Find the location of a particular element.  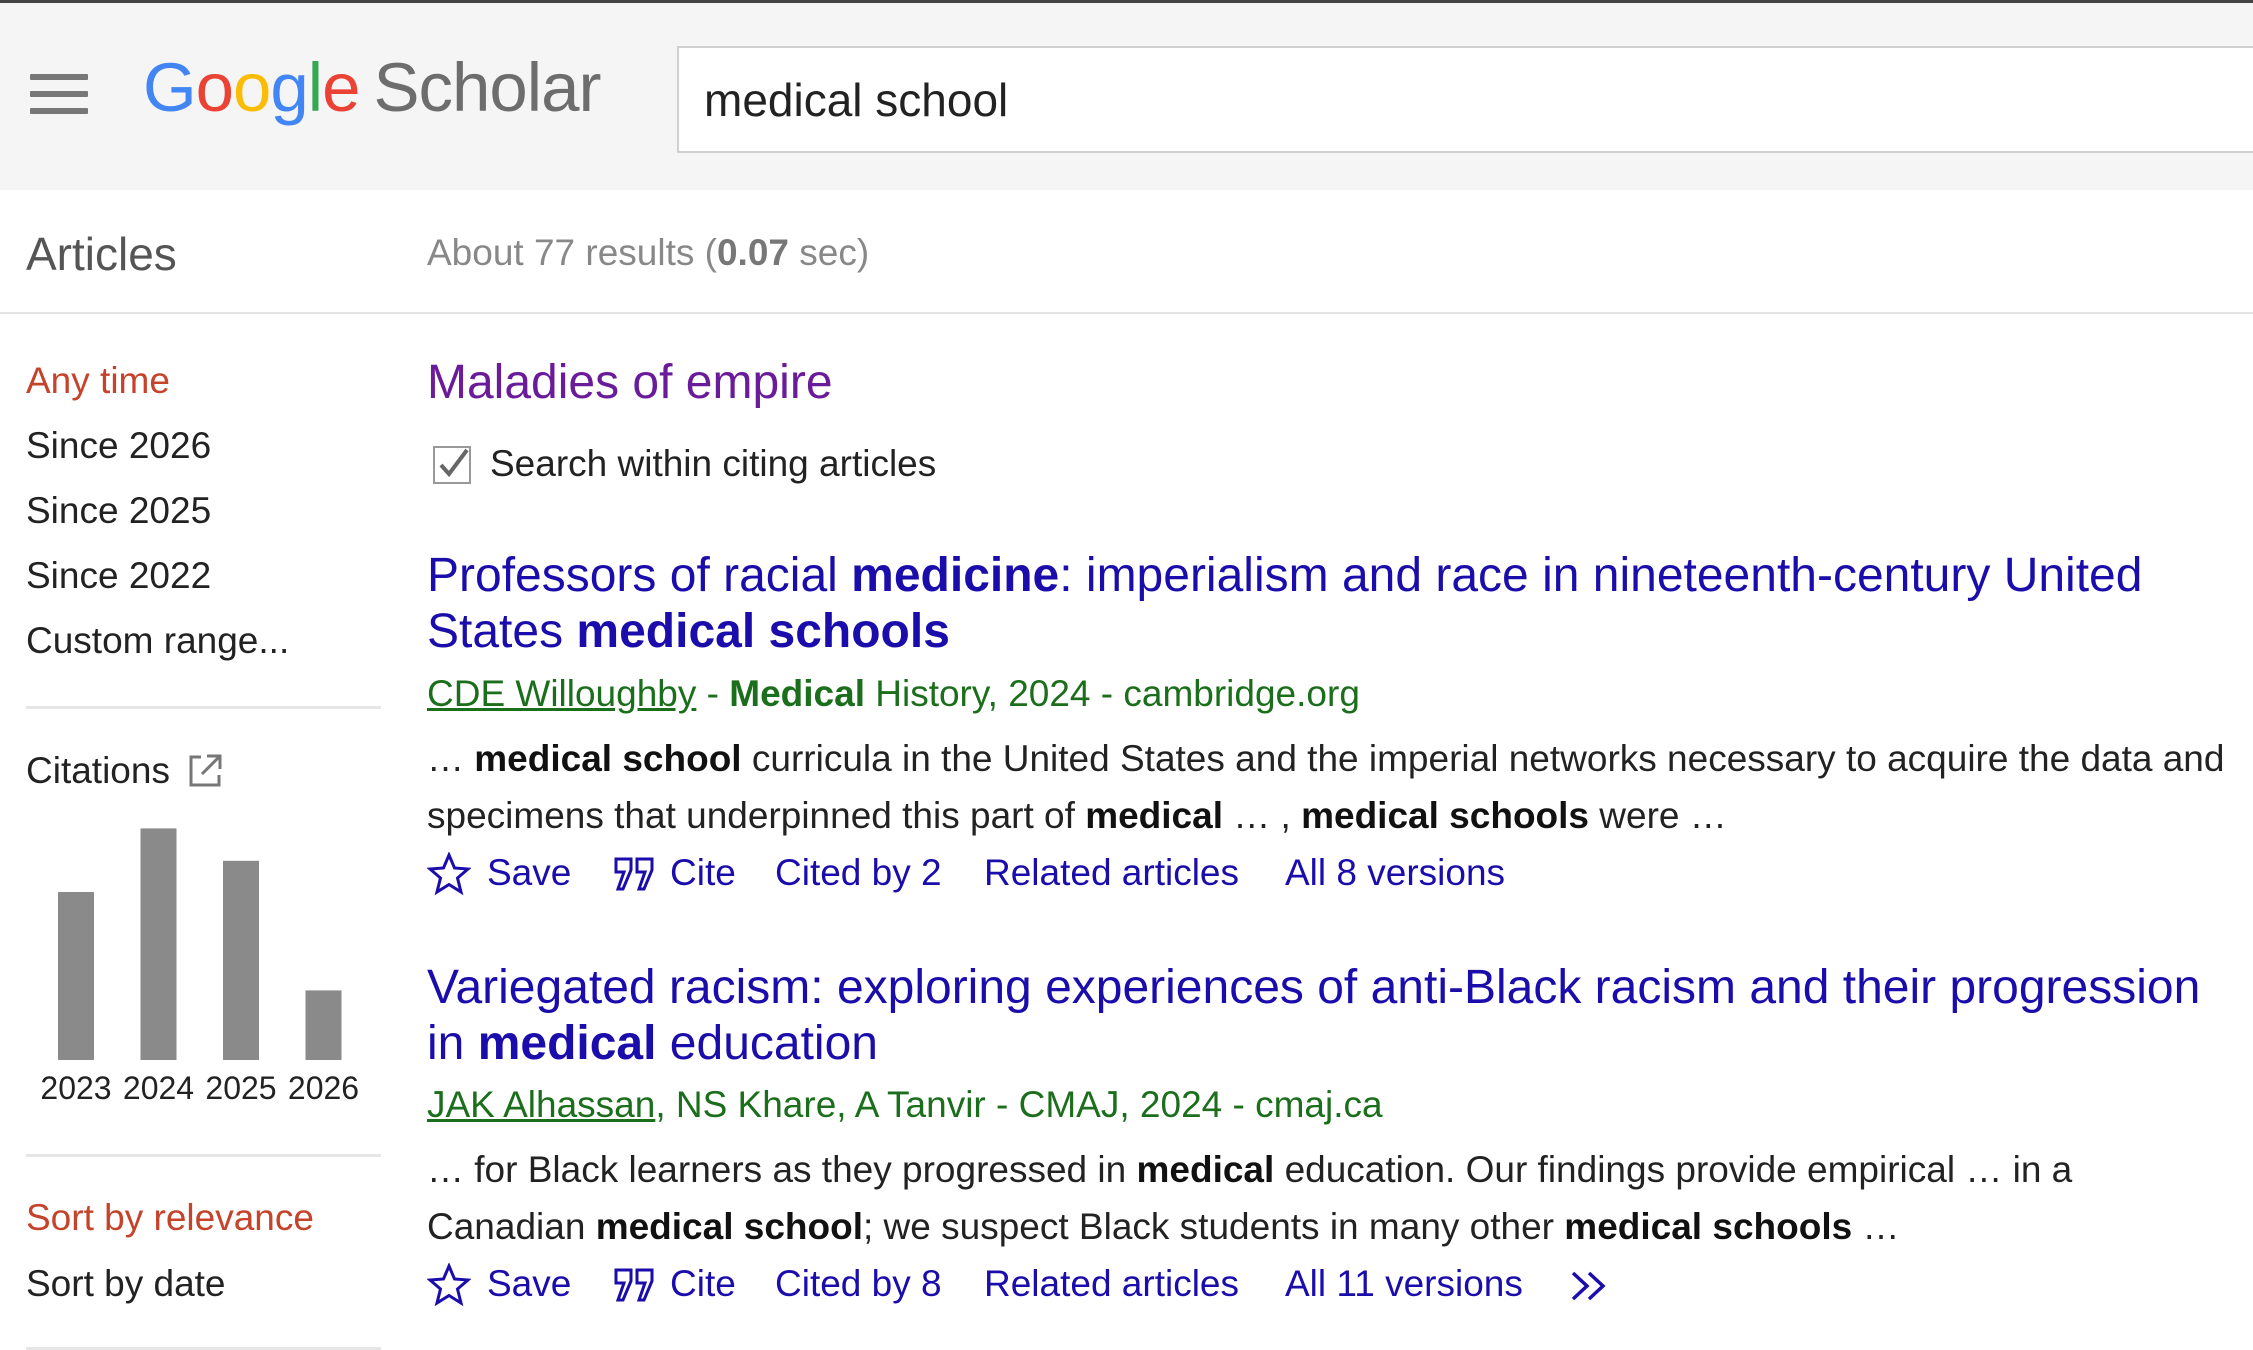

text-segment: History, 2024 - cambridge.org is located at coordinates (1112, 693).